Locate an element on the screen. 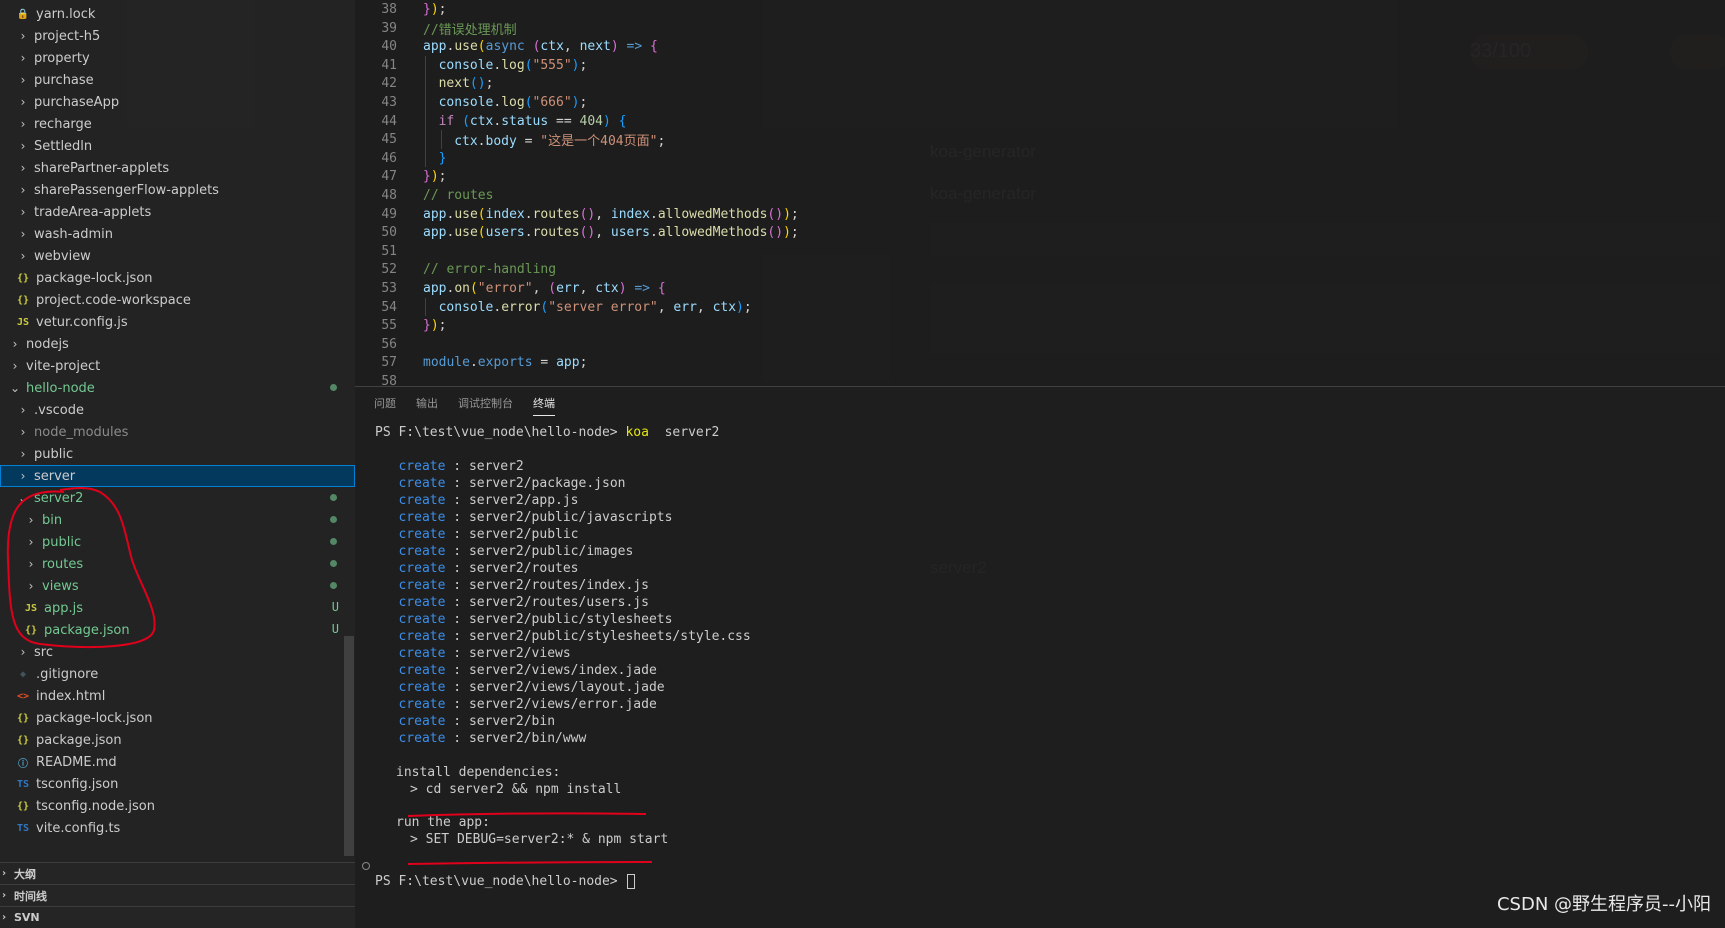 Image resolution: width=1725 pixels, height=928 pixels. code-line: 38}); is located at coordinates (400, 9).